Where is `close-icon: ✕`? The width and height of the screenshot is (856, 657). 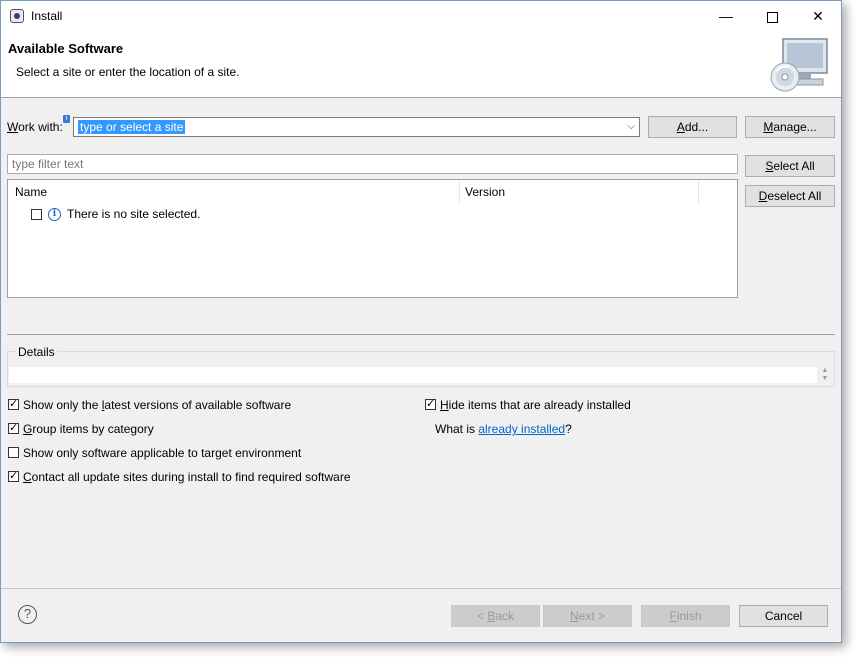 close-icon: ✕ is located at coordinates (818, 16).